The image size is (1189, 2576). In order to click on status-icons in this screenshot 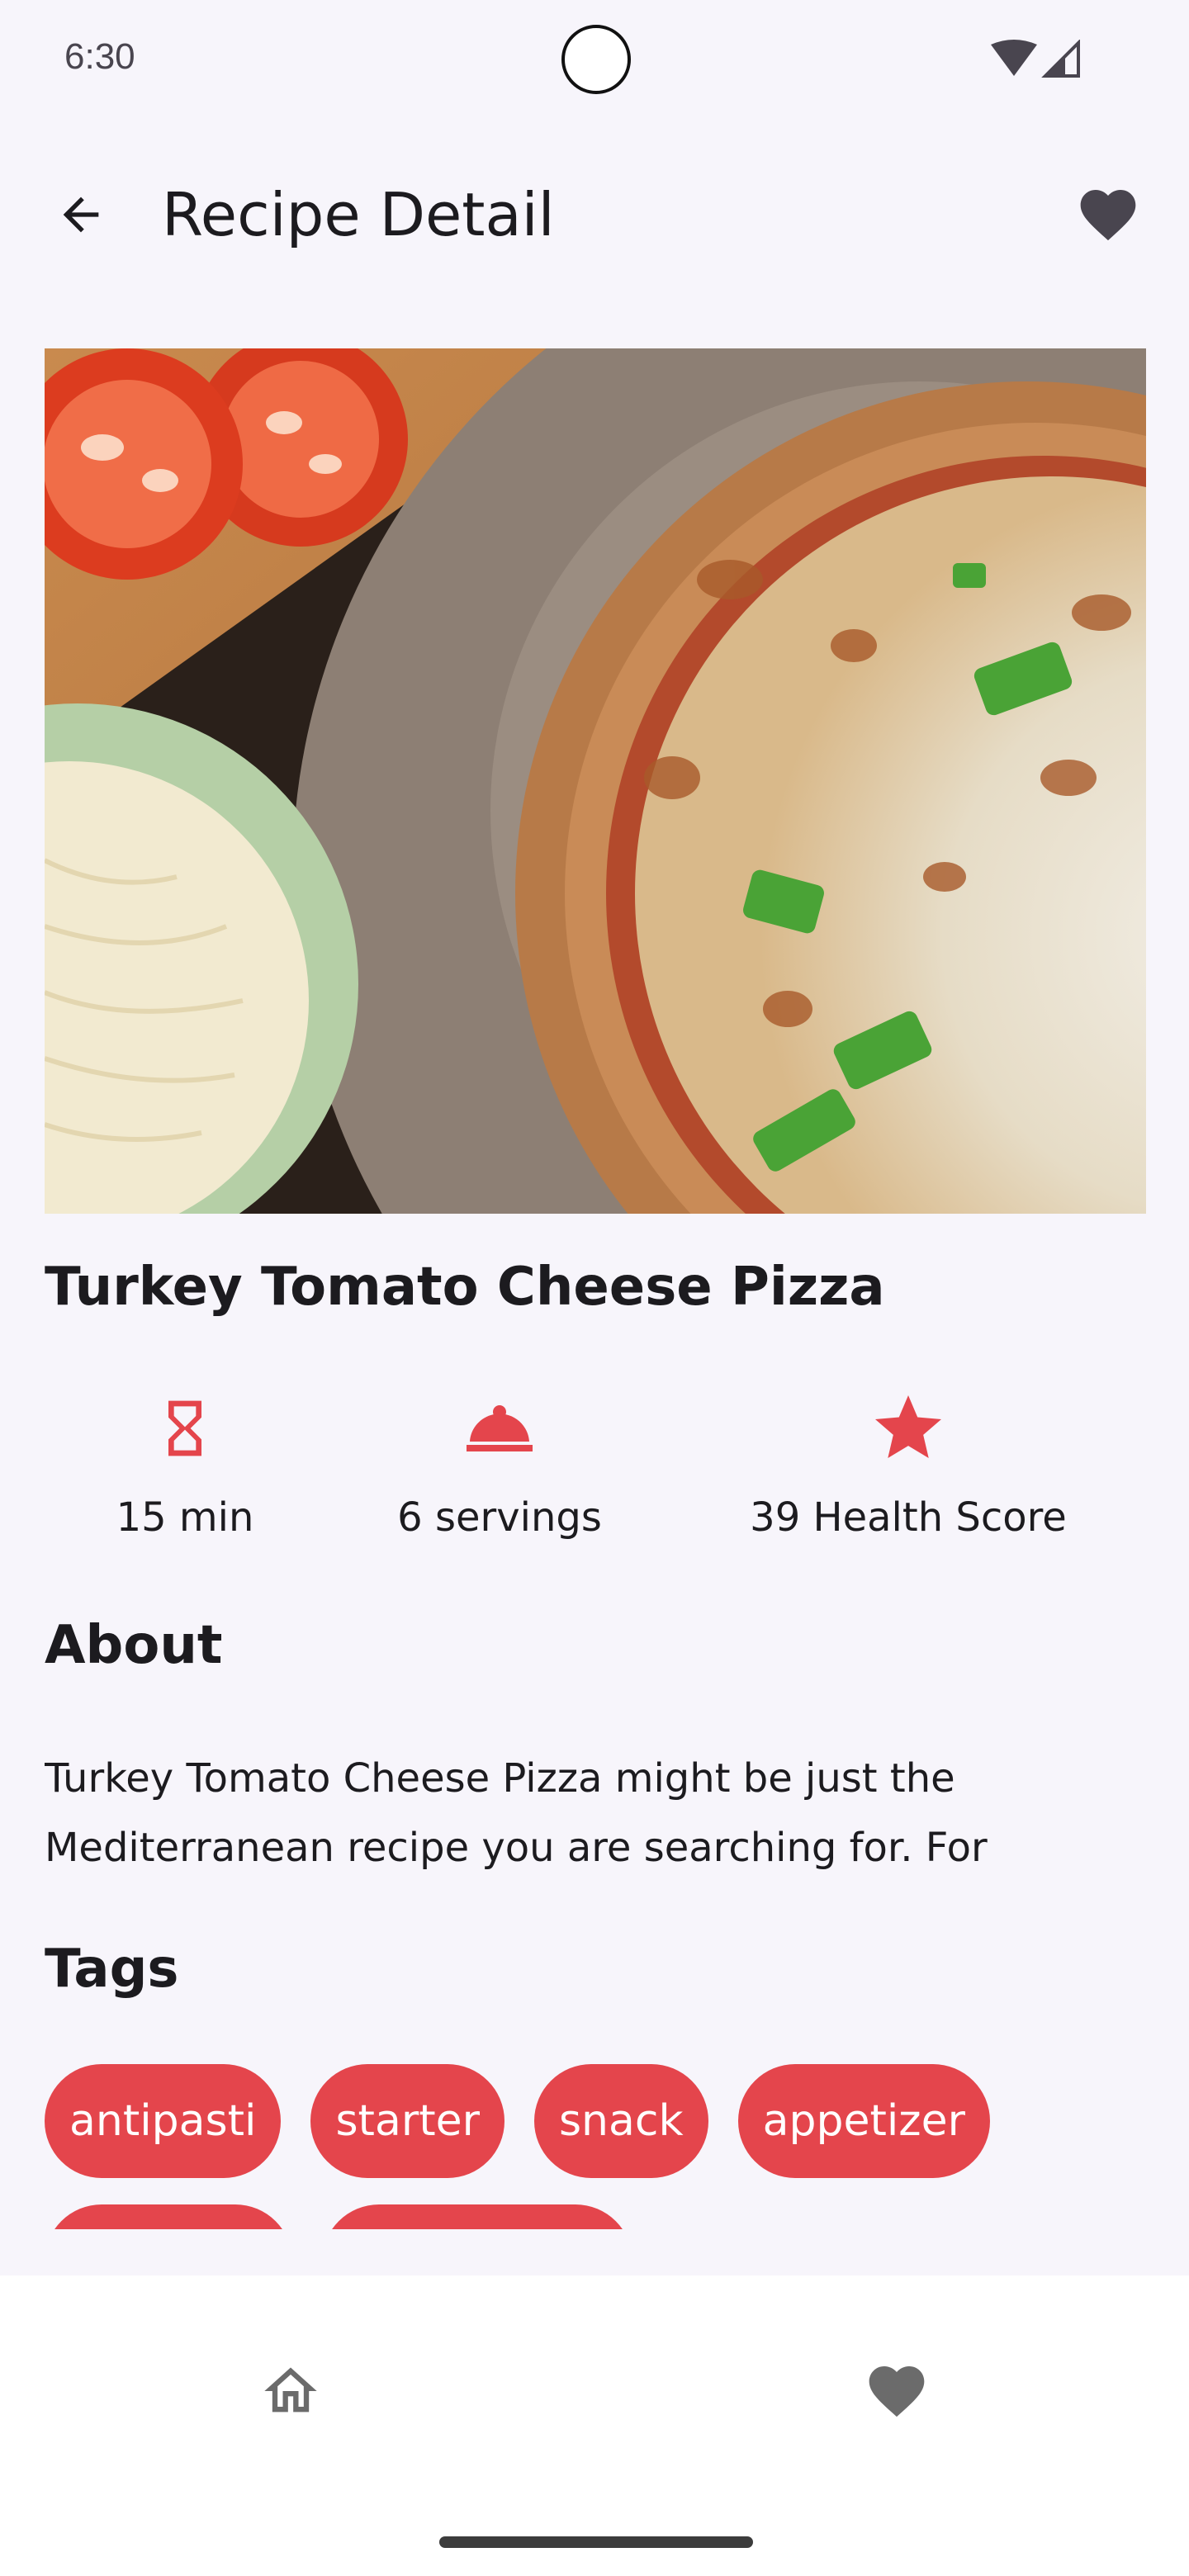, I will do `click(1036, 59)`.